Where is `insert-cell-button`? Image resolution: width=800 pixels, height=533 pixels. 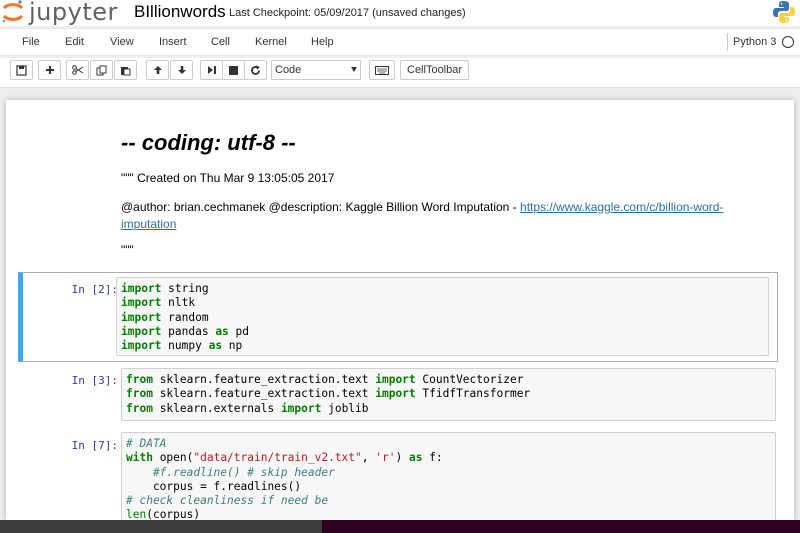 insert-cell-button is located at coordinates (49, 70).